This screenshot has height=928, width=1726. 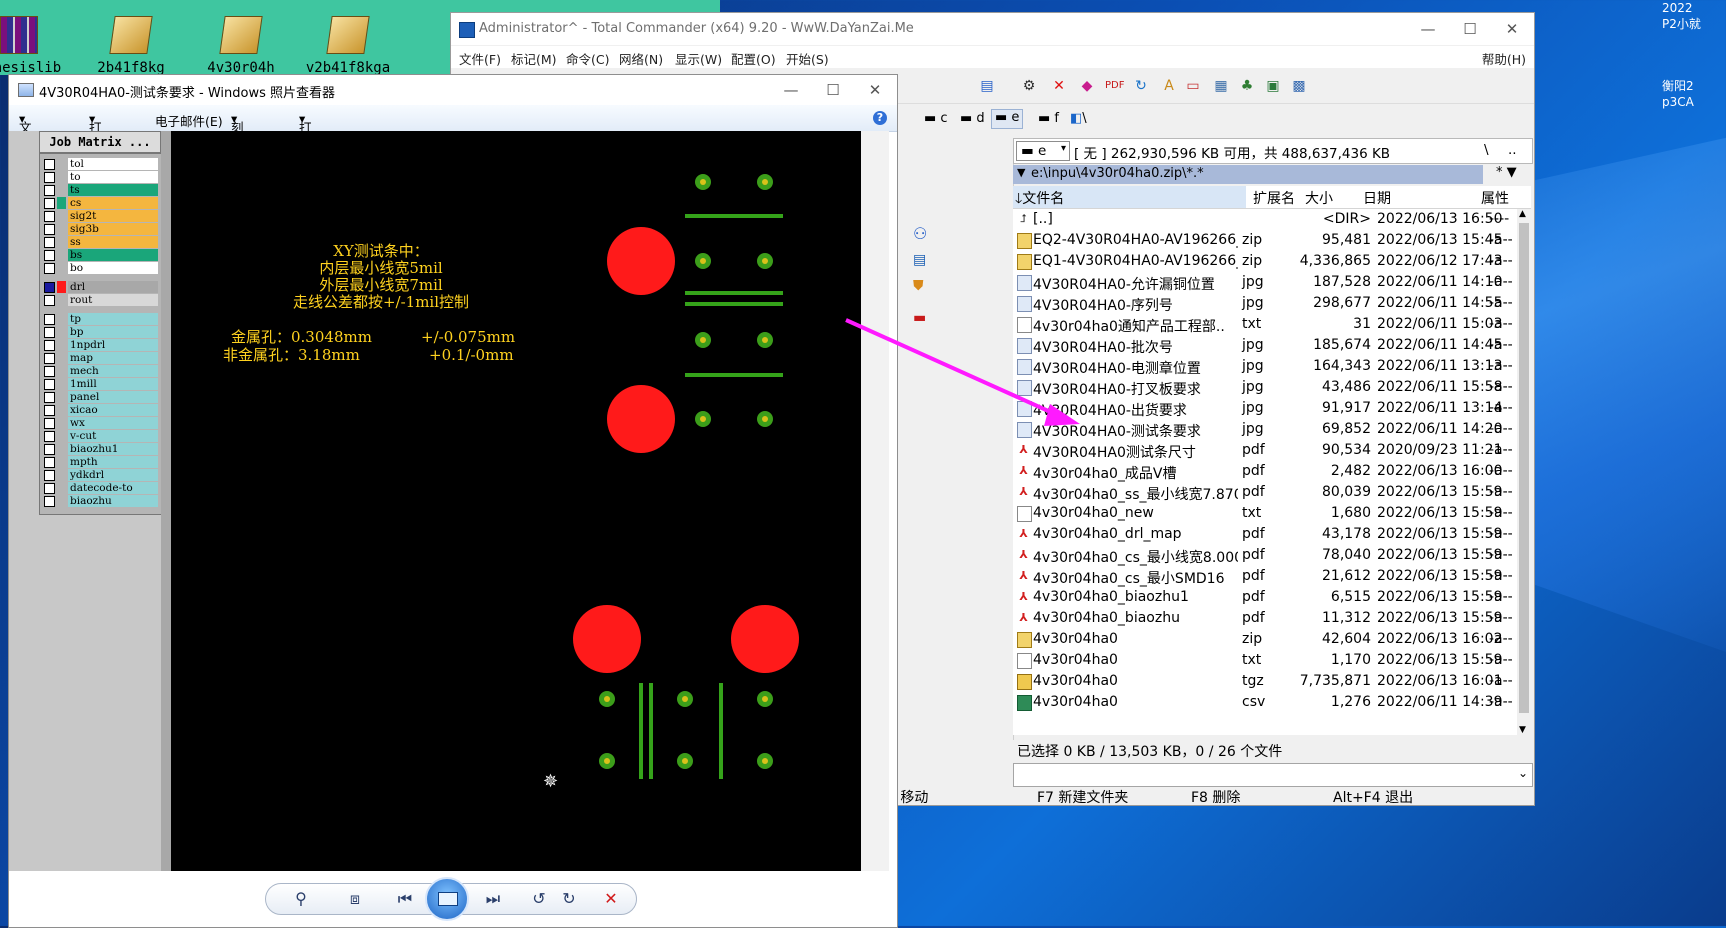 I want to click on annotation-arrow-overlay, so click(x=962, y=372).